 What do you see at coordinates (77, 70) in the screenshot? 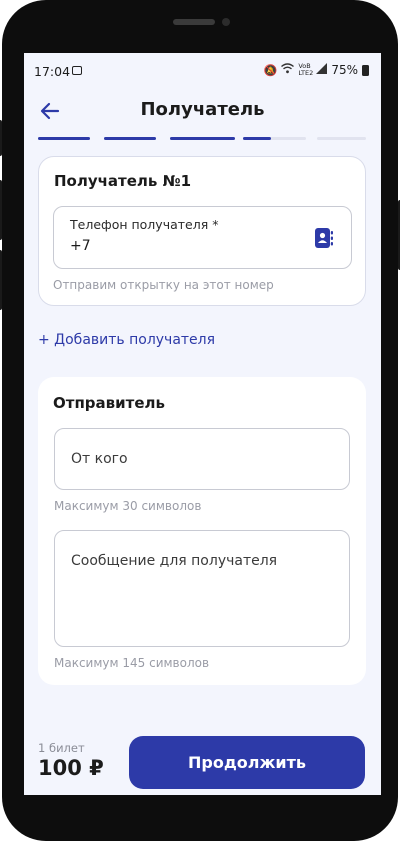
I see `gallery-icon` at bounding box center [77, 70].